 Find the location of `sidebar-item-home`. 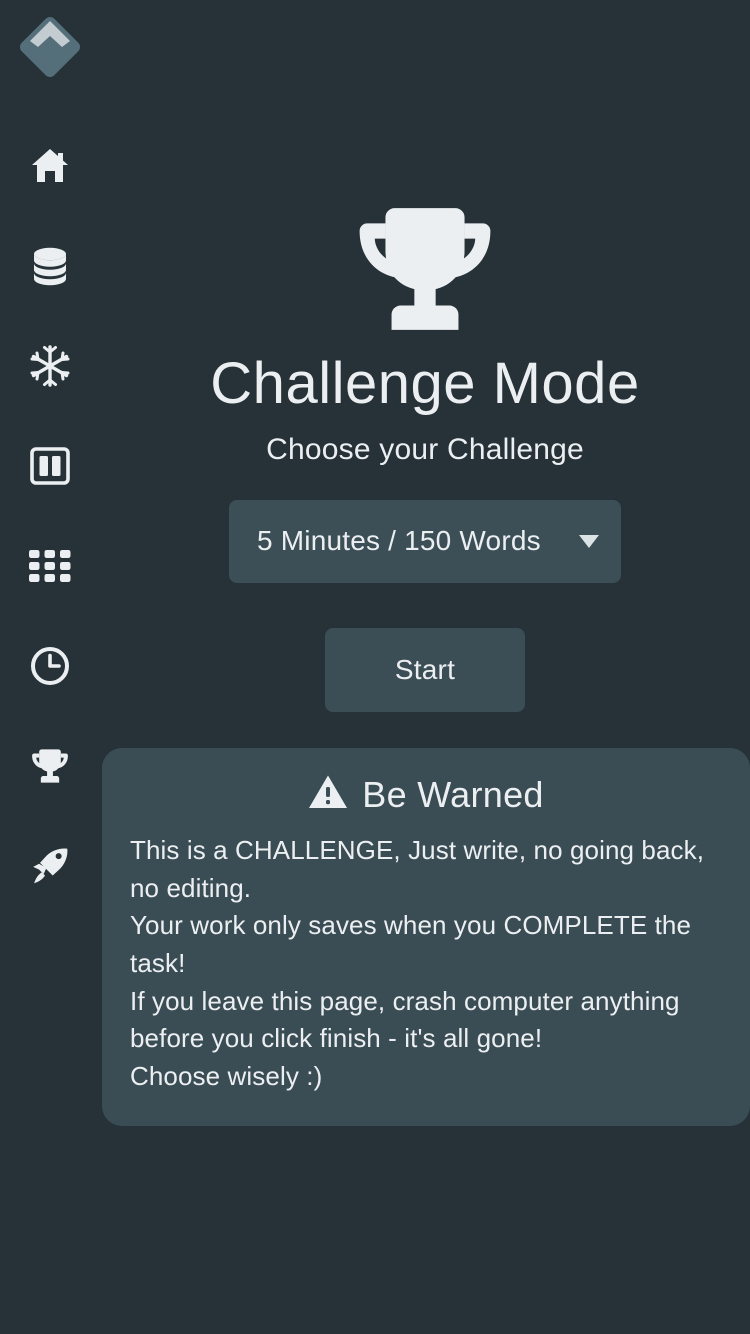

sidebar-item-home is located at coordinates (50, 166).